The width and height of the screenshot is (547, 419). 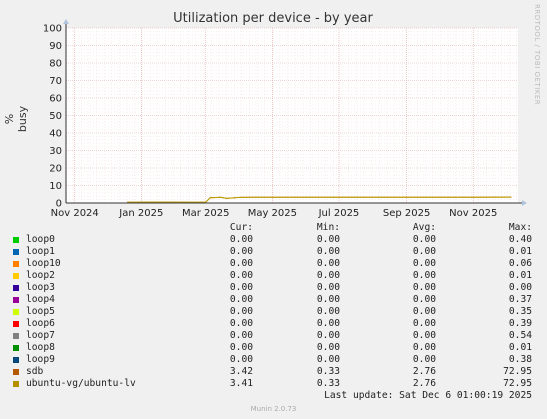 What do you see at coordinates (275, 240) in the screenshot?
I see `legend-item: loop0 0.00 0.00 0.00 0.40` at bounding box center [275, 240].